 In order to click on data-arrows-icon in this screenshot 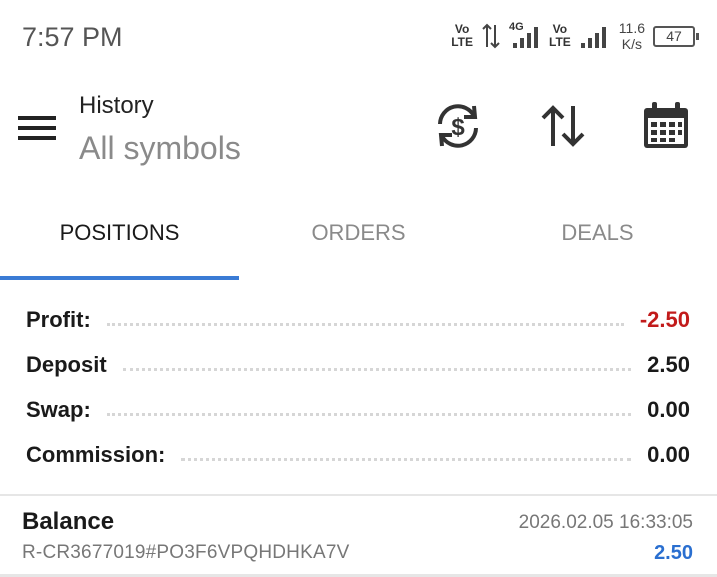, I will do `click(491, 36)`.